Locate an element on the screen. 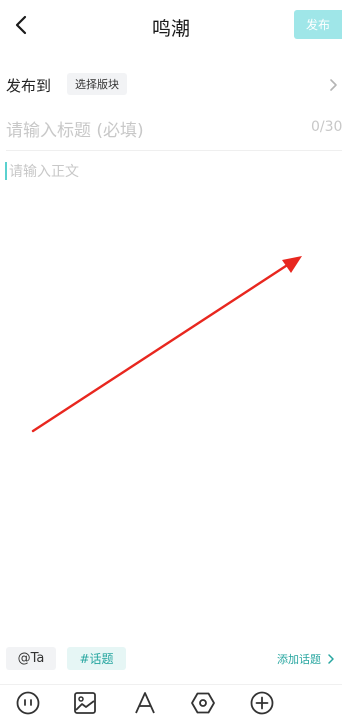 The width and height of the screenshot is (342, 723). divider is located at coordinates (174, 150).